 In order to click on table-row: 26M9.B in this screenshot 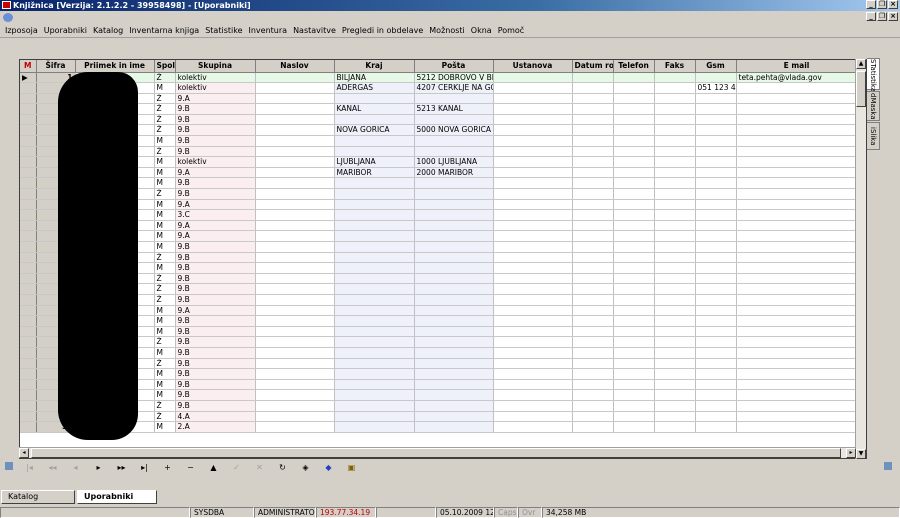, I will do `click(439, 332)`.